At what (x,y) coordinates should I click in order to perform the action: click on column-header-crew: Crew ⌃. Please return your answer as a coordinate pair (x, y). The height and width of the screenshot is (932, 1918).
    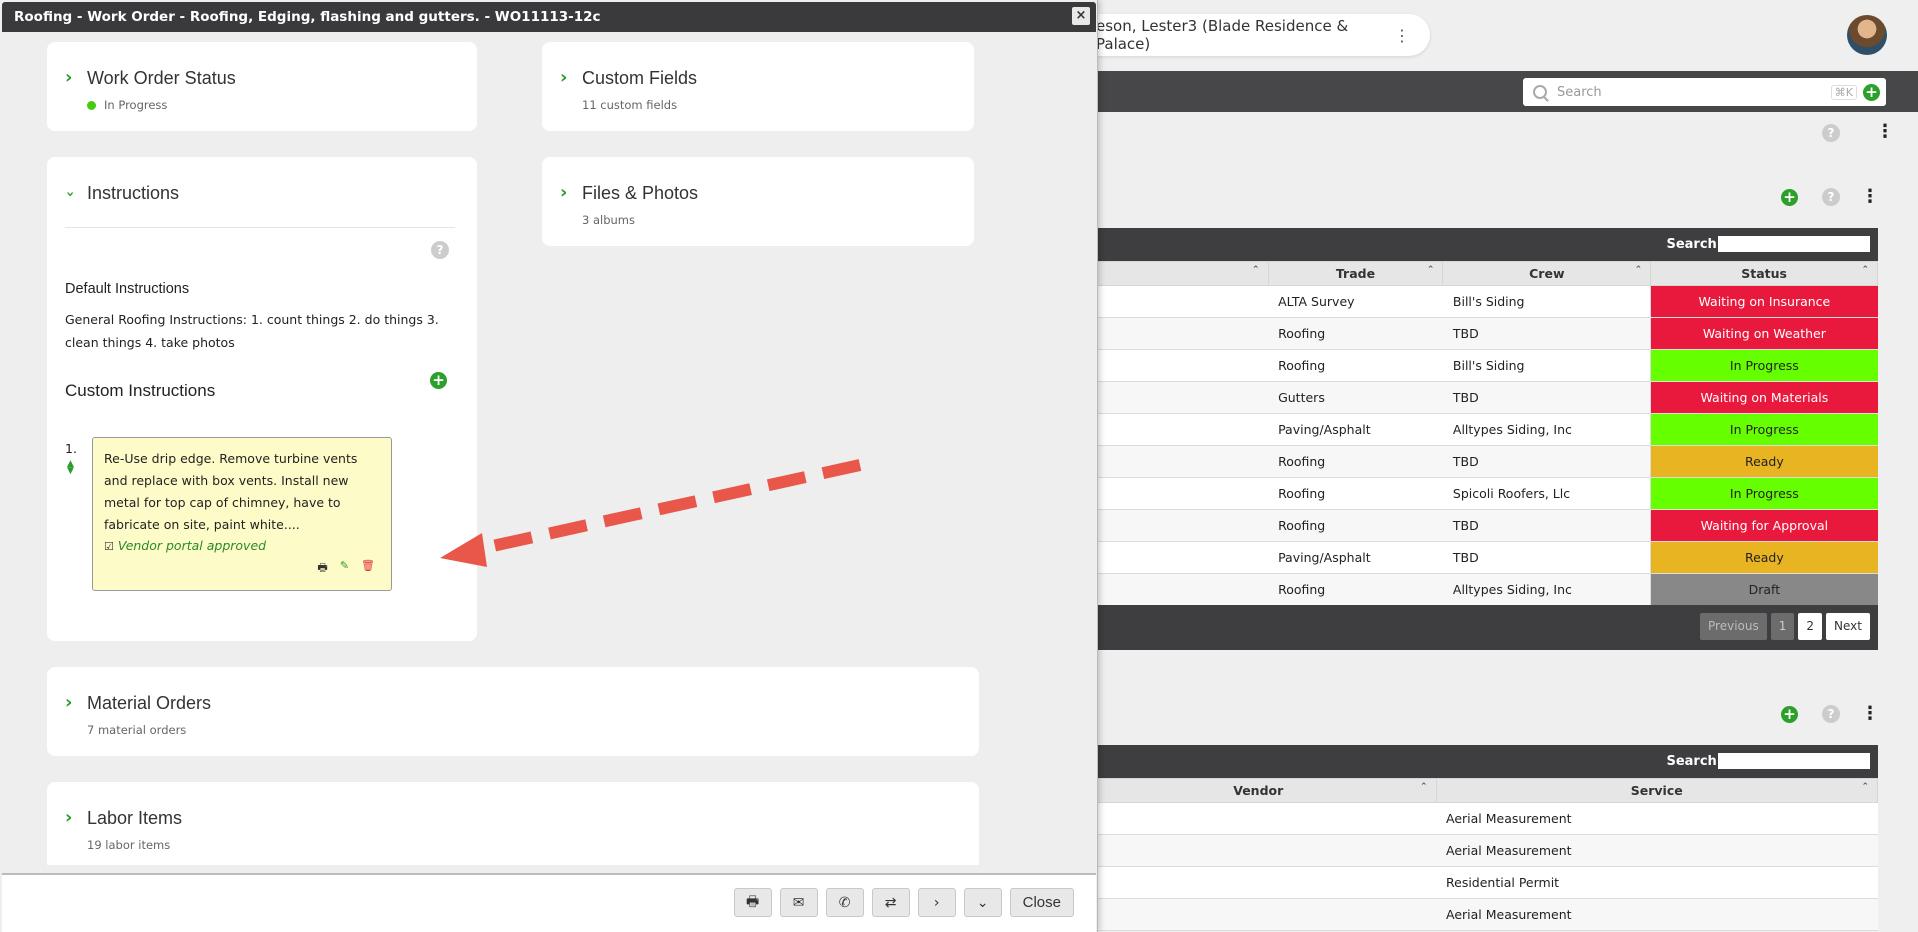
    Looking at the image, I should click on (1547, 273).